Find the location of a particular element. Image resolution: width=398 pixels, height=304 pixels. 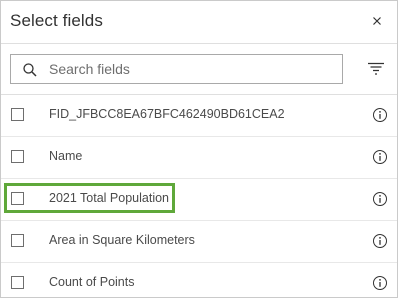

panel-header: Select fields is located at coordinates (199, 22).